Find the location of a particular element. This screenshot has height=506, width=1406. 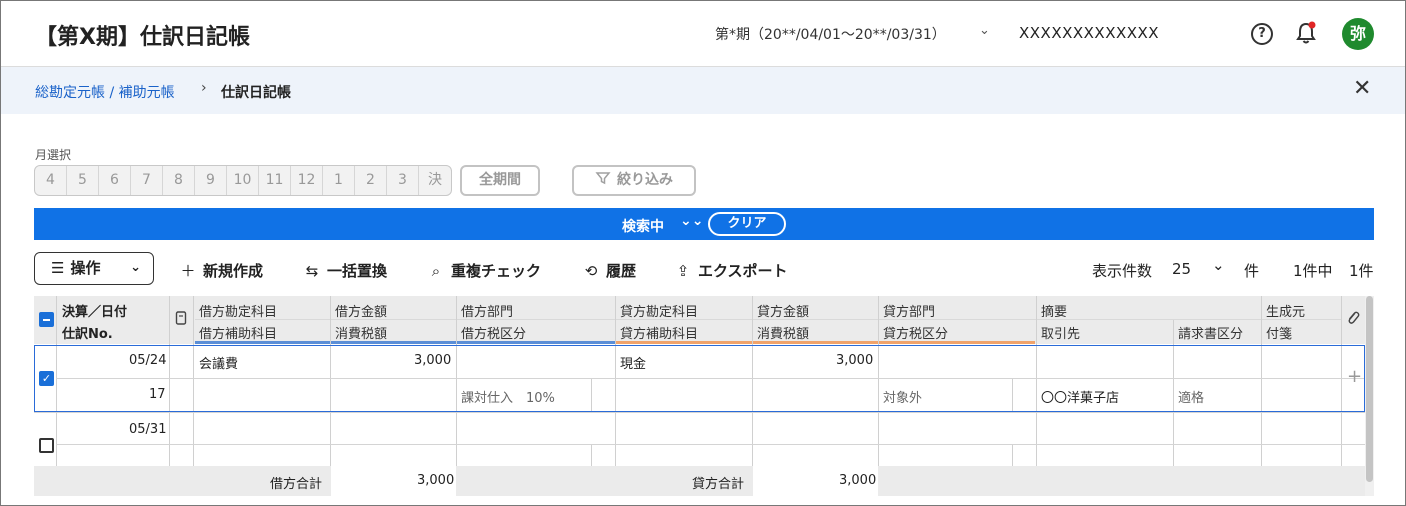

row-credit-account: 現金 is located at coordinates (633, 362).